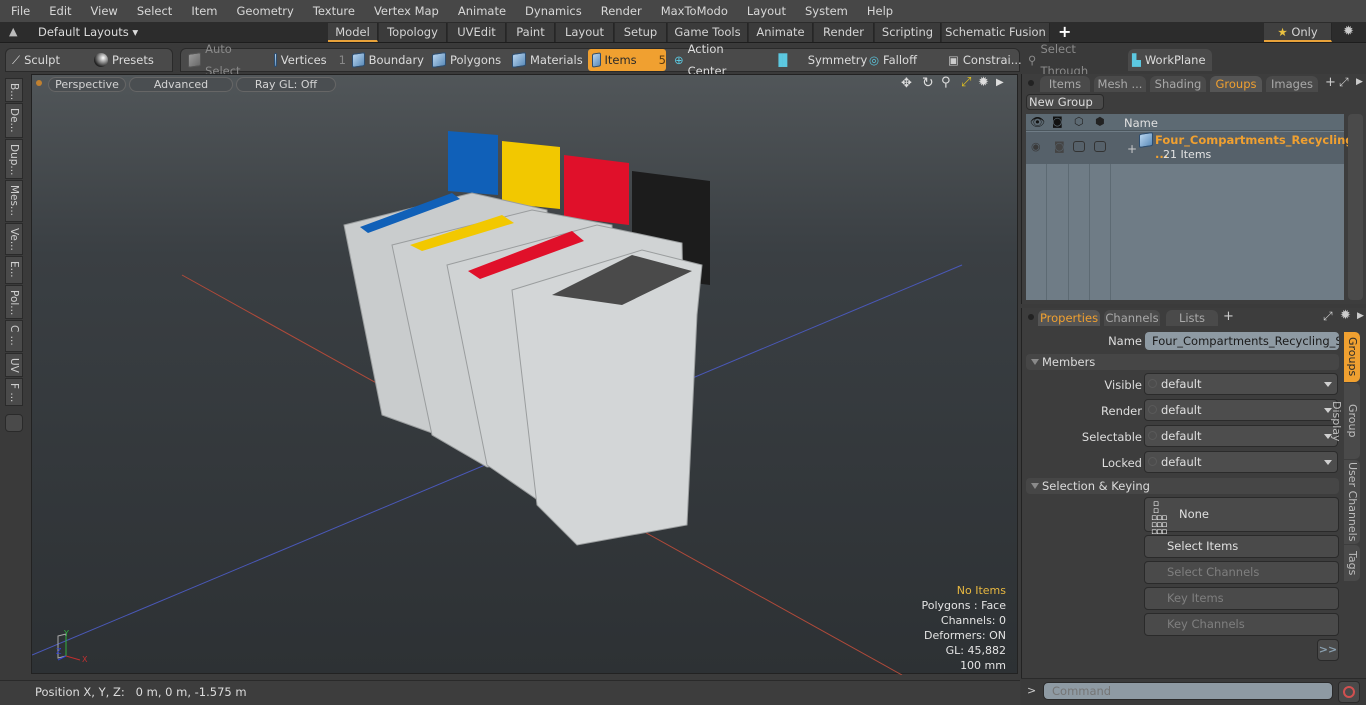  I want to click on vertices-button: Vertices 1, so click(308, 60).